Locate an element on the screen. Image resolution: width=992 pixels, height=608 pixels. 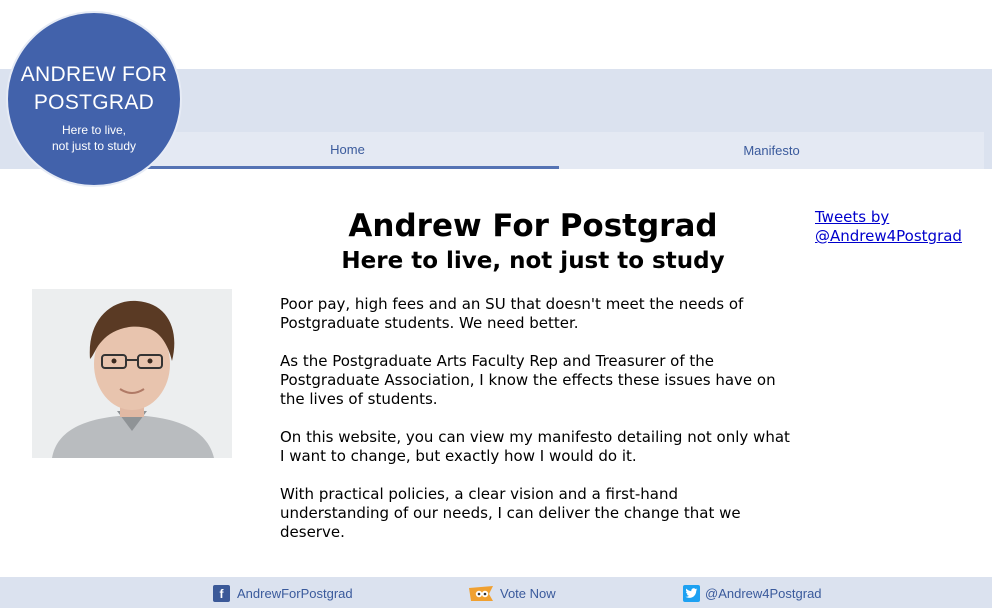
page-subtitle: Here to live, not just to study is located at coordinates (533, 261).